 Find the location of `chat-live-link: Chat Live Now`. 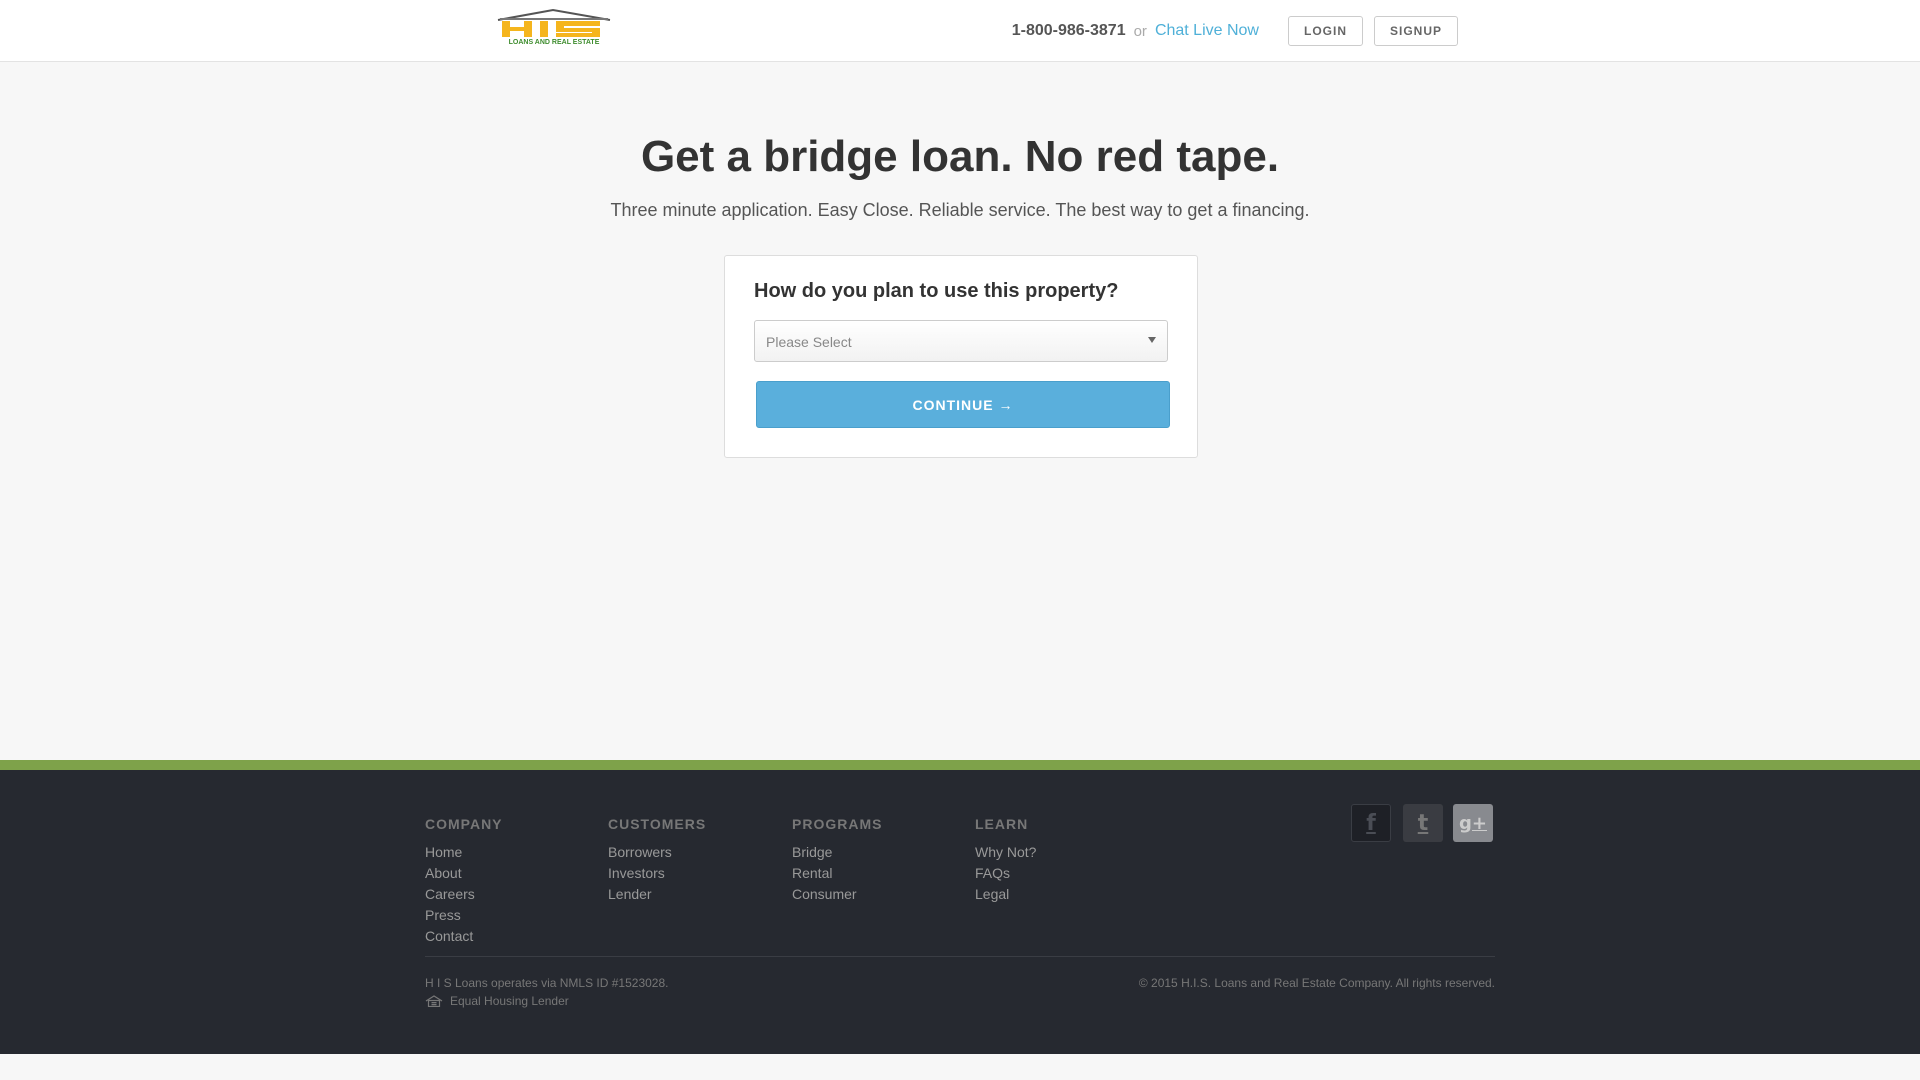

chat-live-link: Chat Live Now is located at coordinates (1207, 31).